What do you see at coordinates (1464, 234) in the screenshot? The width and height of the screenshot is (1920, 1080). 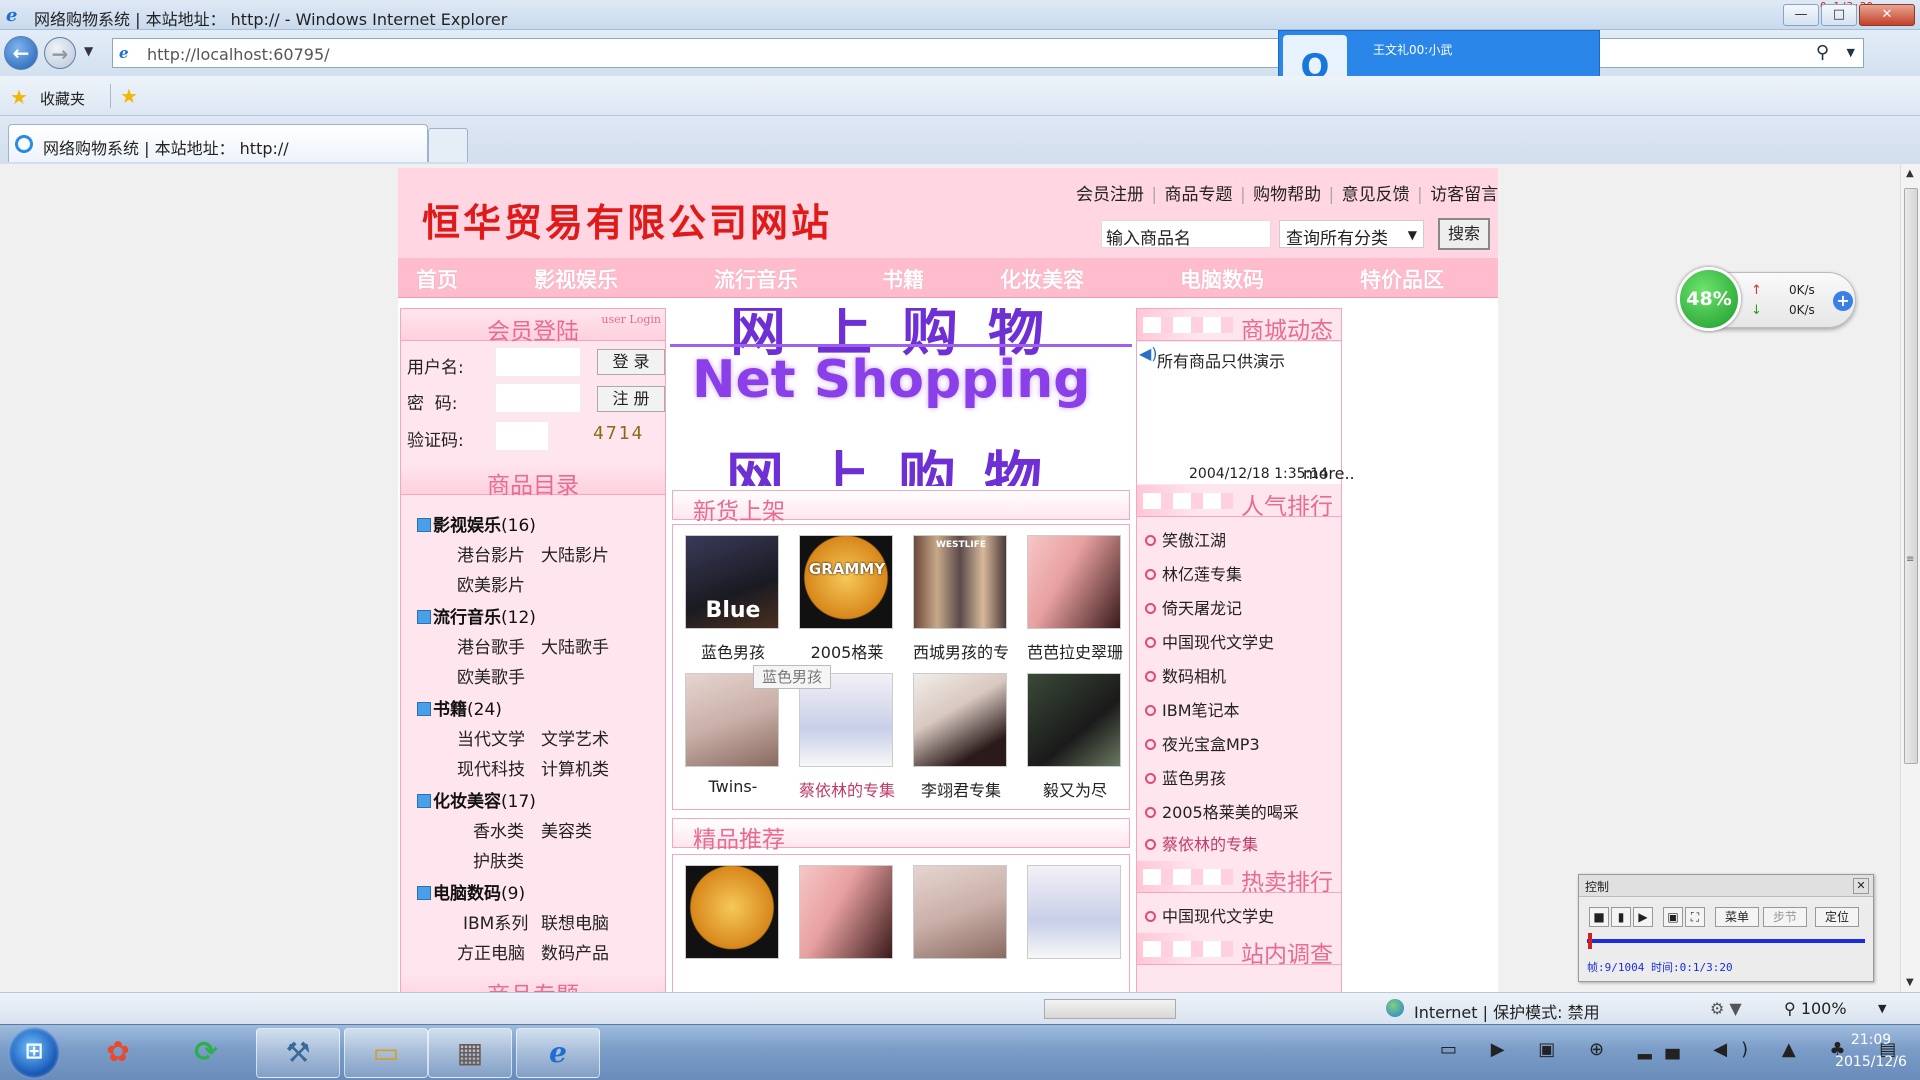 I see `search-button: 搜索` at bounding box center [1464, 234].